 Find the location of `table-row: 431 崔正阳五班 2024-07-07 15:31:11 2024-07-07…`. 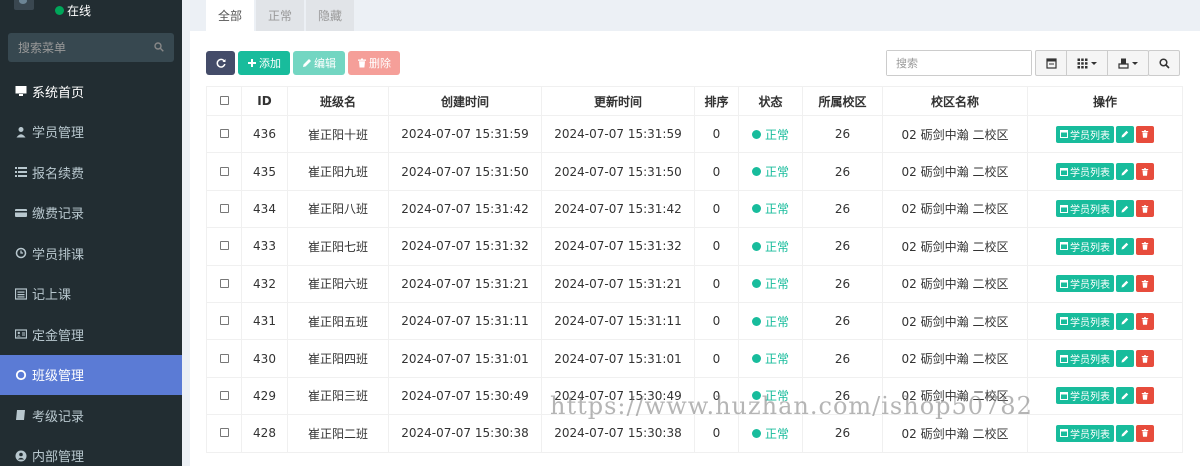

table-row: 431 崔正阳五班 2024-07-07 15:31:11 2024-07-07… is located at coordinates (694, 321).